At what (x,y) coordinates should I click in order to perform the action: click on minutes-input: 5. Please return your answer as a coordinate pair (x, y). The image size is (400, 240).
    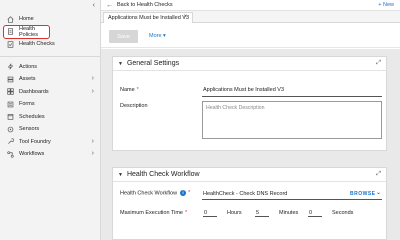
    Looking at the image, I should click on (262, 213).